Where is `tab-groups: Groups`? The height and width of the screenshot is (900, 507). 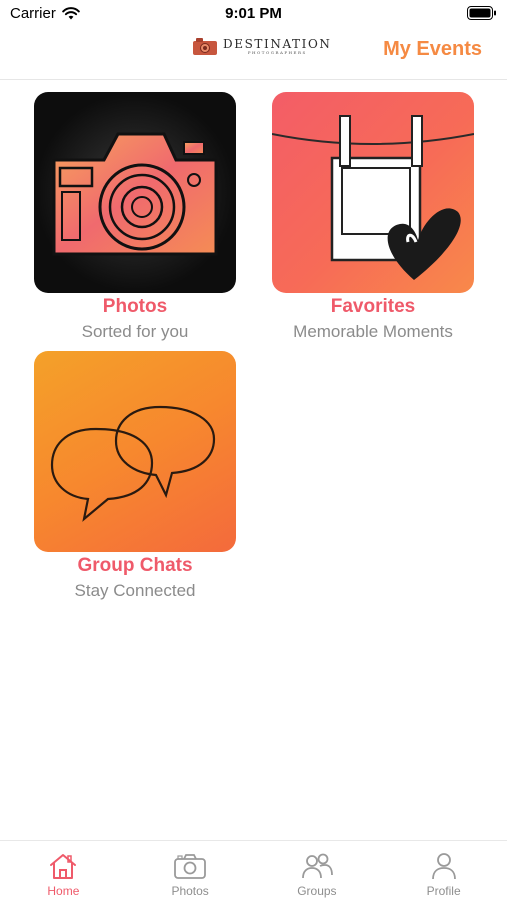
tab-groups: Groups is located at coordinates (317, 870).